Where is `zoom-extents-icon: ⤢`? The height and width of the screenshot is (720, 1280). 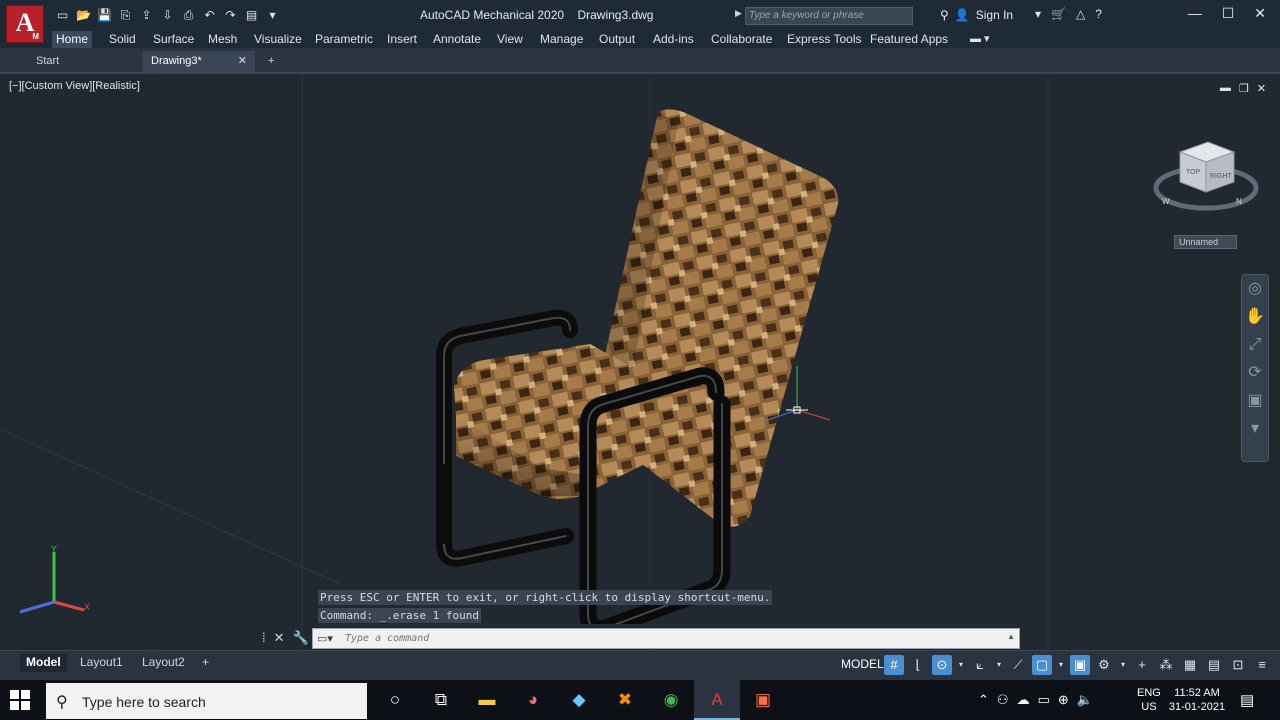 zoom-extents-icon: ⤢ is located at coordinates (1255, 345).